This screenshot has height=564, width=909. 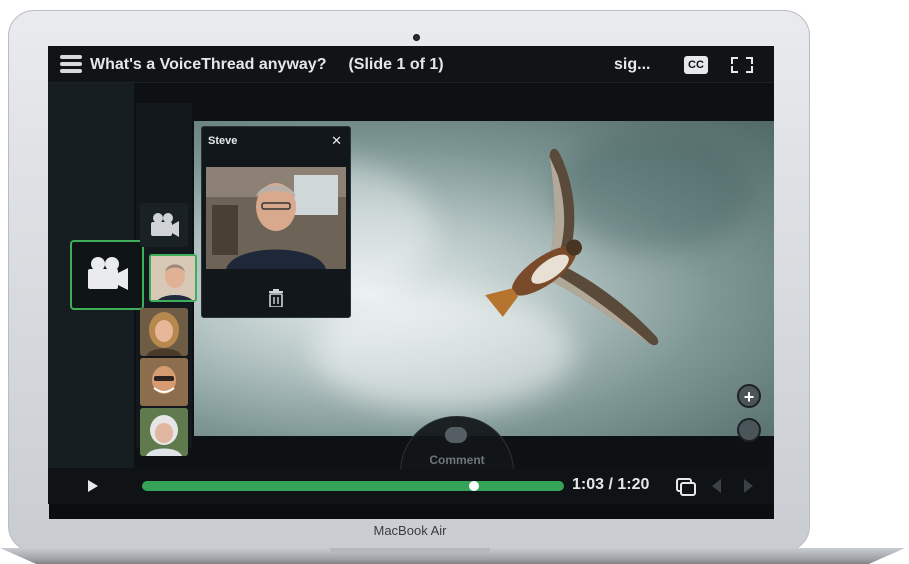 I want to click on comment-icon, so click(x=456, y=435).